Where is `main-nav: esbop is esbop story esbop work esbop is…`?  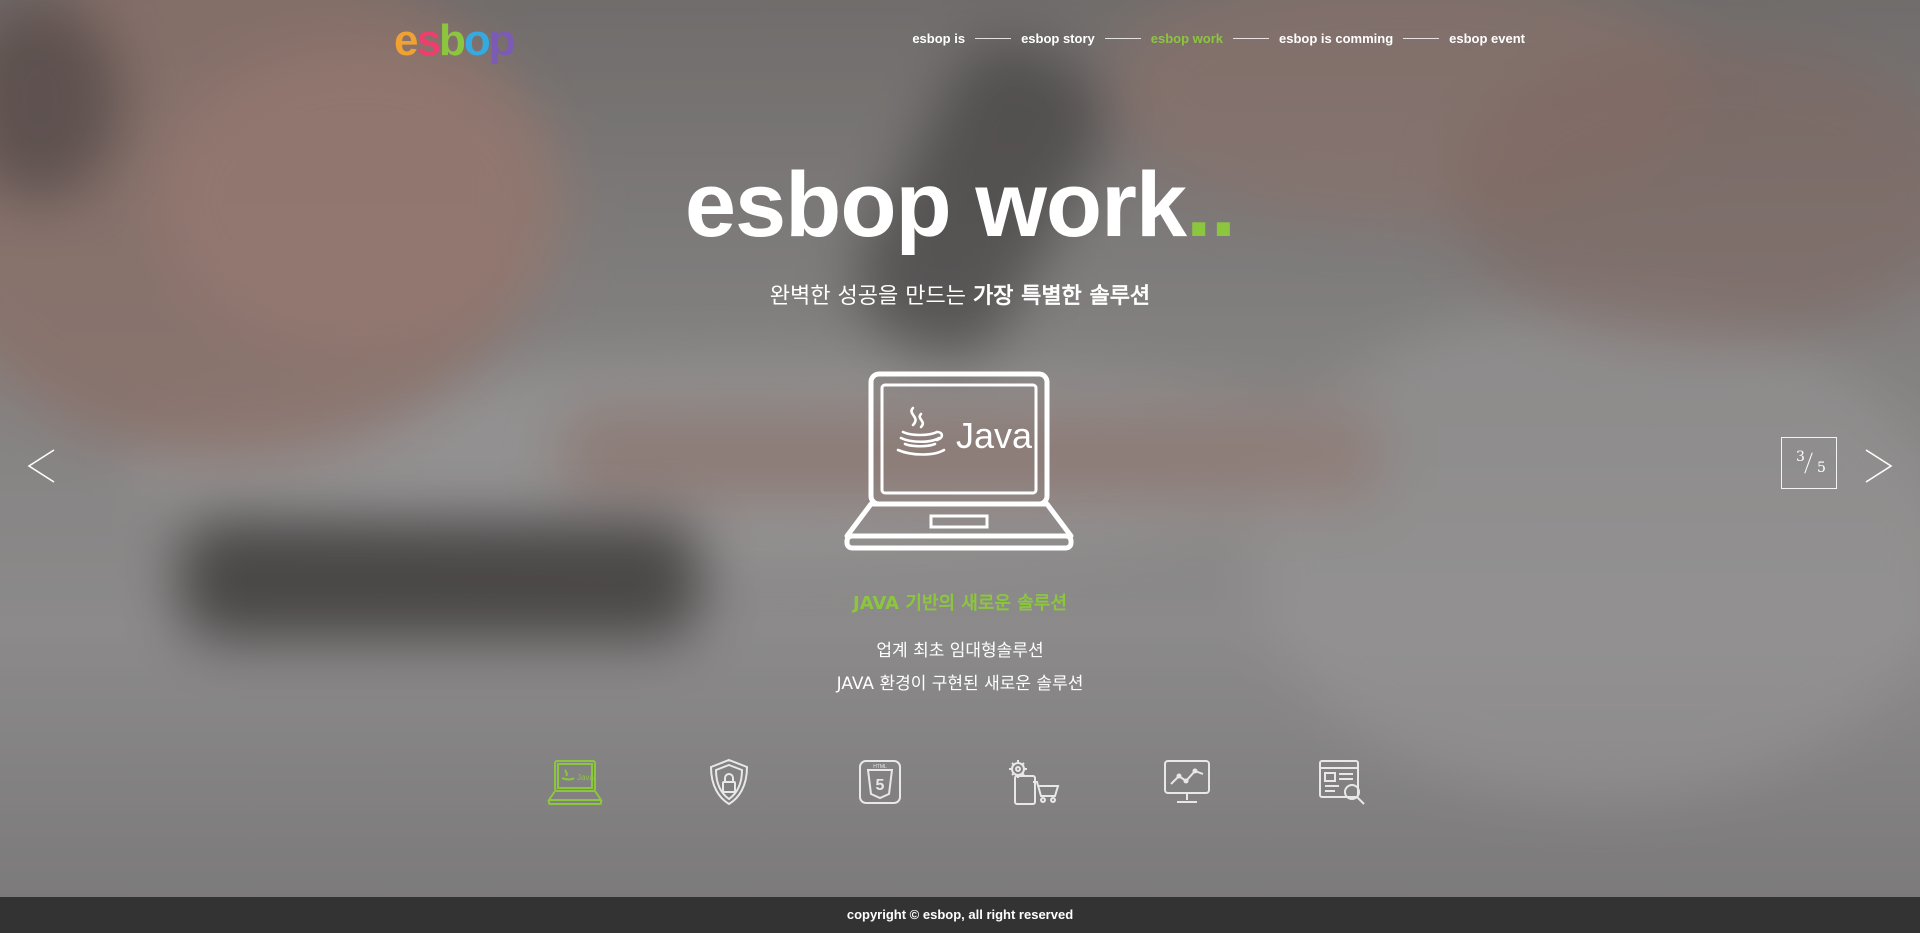
main-nav: esbop is esbop story esbop work esbop is… is located at coordinates (1218, 38).